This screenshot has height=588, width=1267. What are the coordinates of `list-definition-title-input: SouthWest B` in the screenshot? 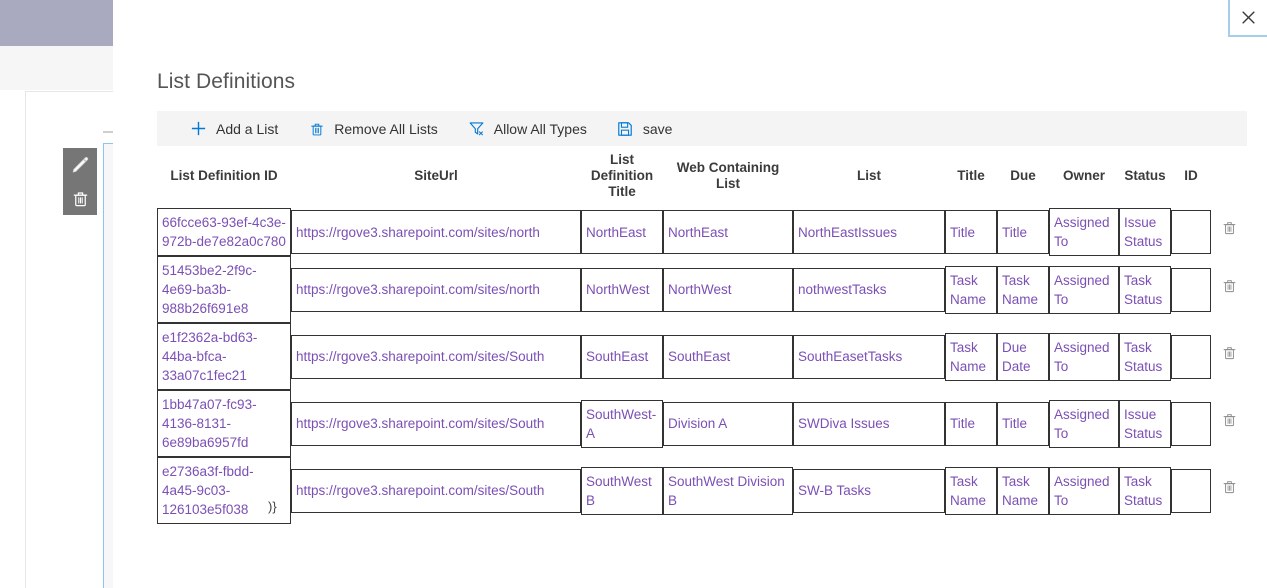 It's located at (622, 490).